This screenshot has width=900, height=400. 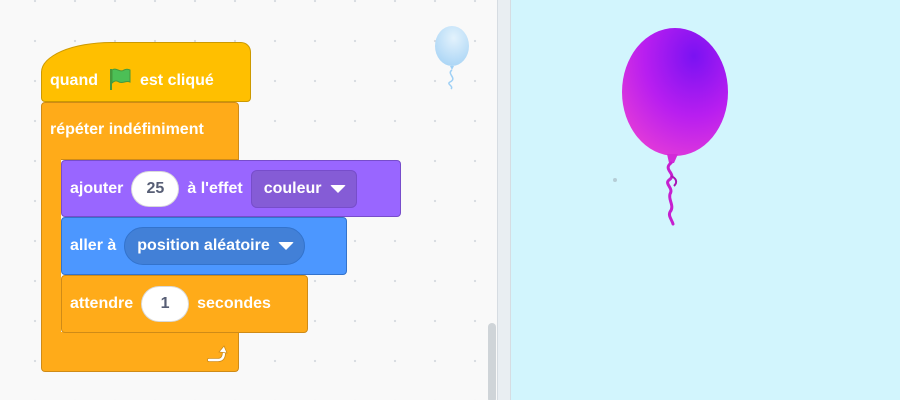 What do you see at coordinates (492, 361) in the screenshot?
I see `workspace-scrollbar` at bounding box center [492, 361].